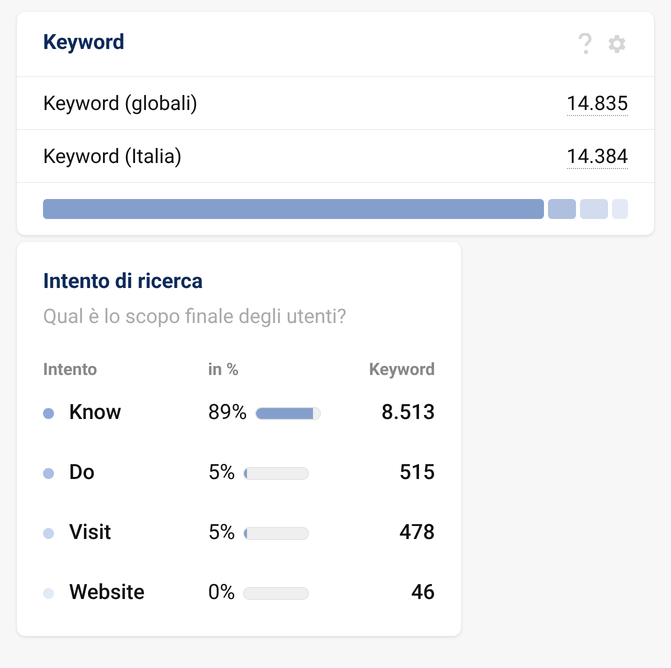  Describe the element at coordinates (222, 593) in the screenshot. I see `percent-value: 0%` at that location.